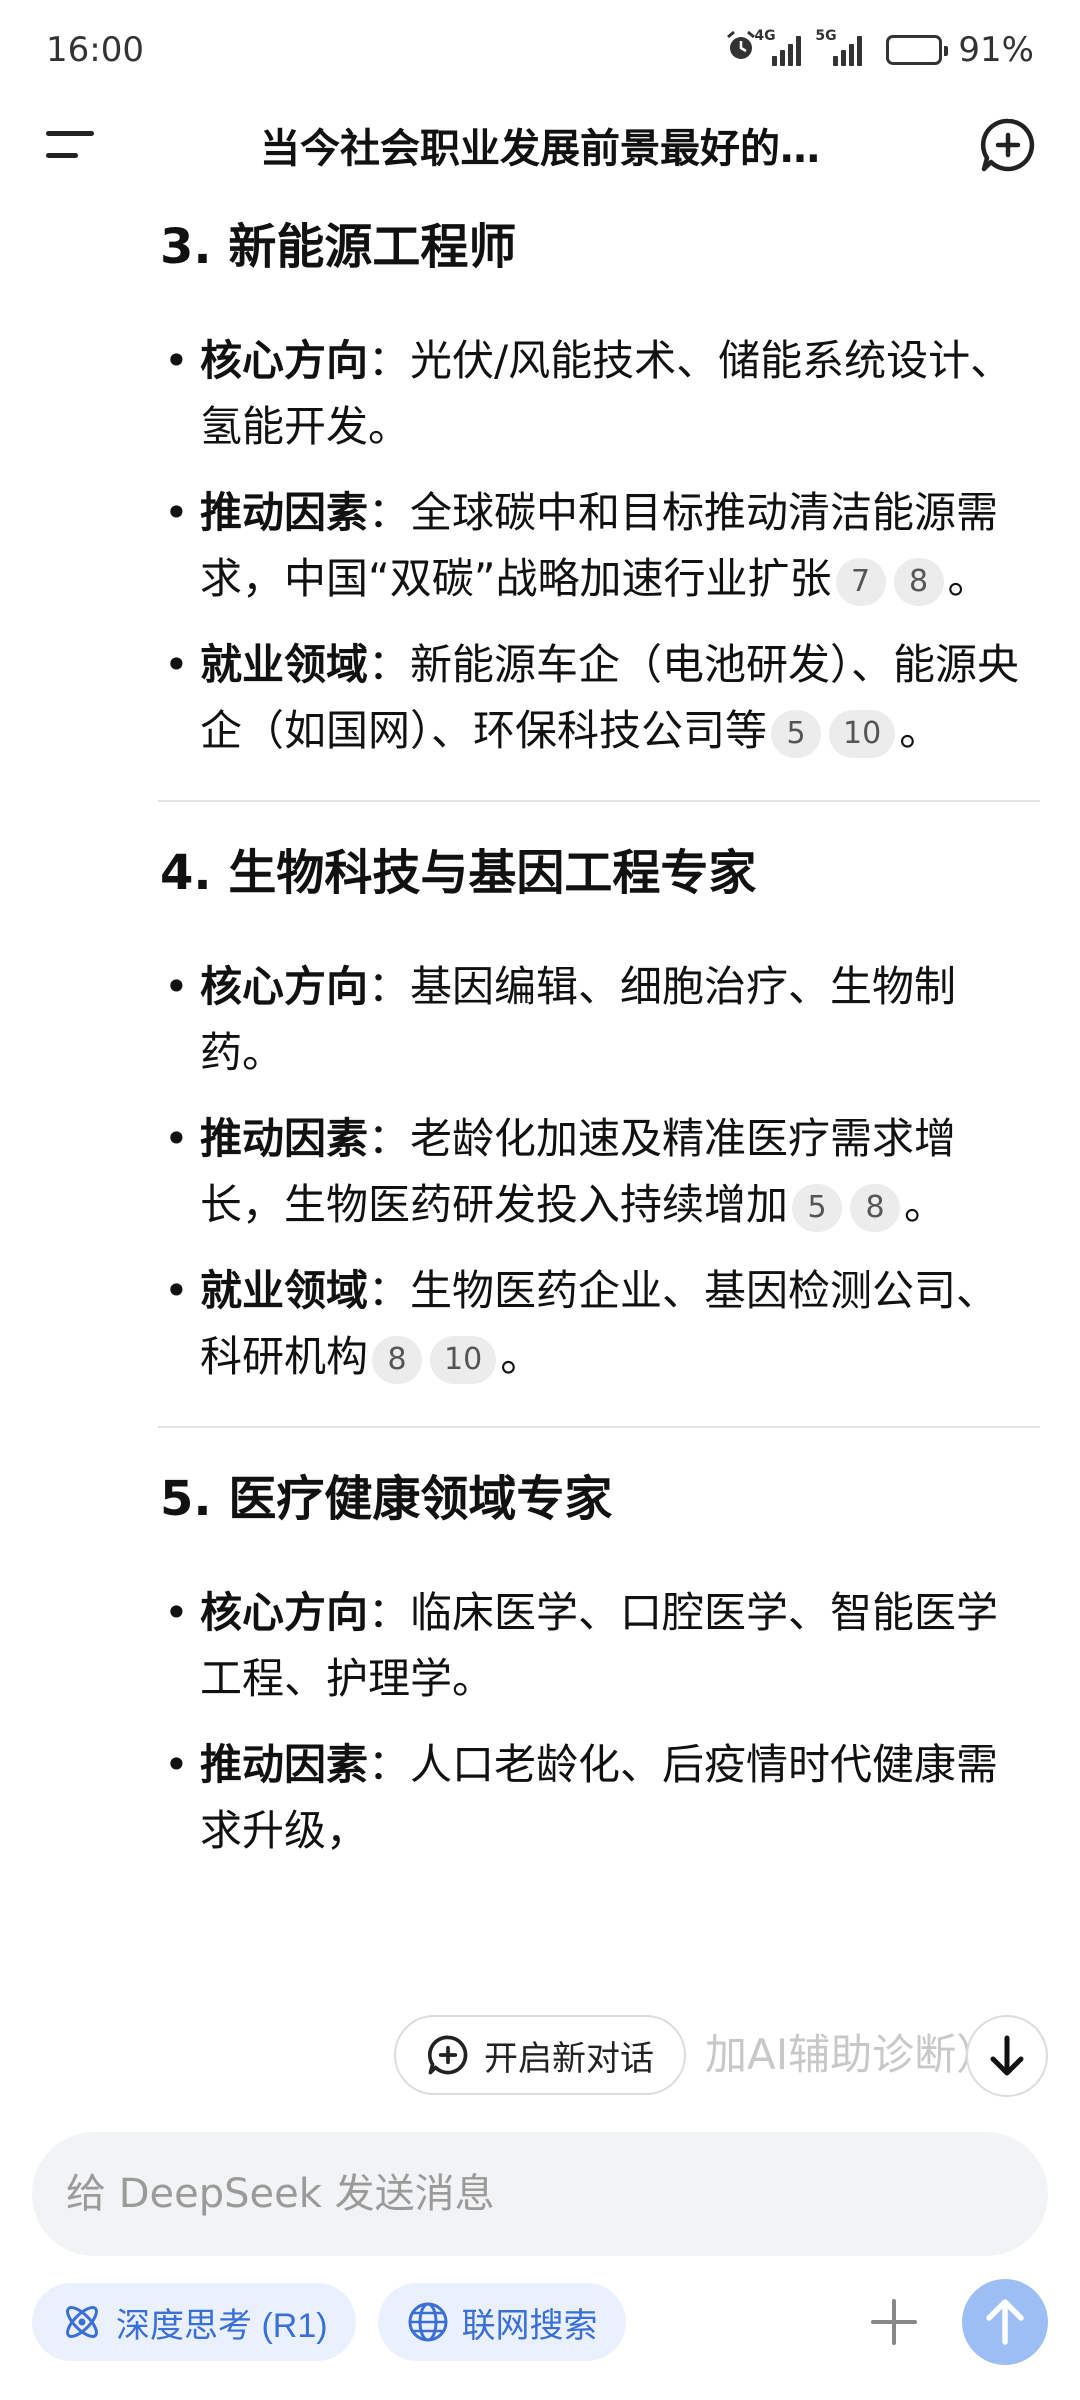 The width and height of the screenshot is (1080, 2400). What do you see at coordinates (386, 1499) in the screenshot?
I see `section-title: 5. 医疗健康领域专家` at bounding box center [386, 1499].